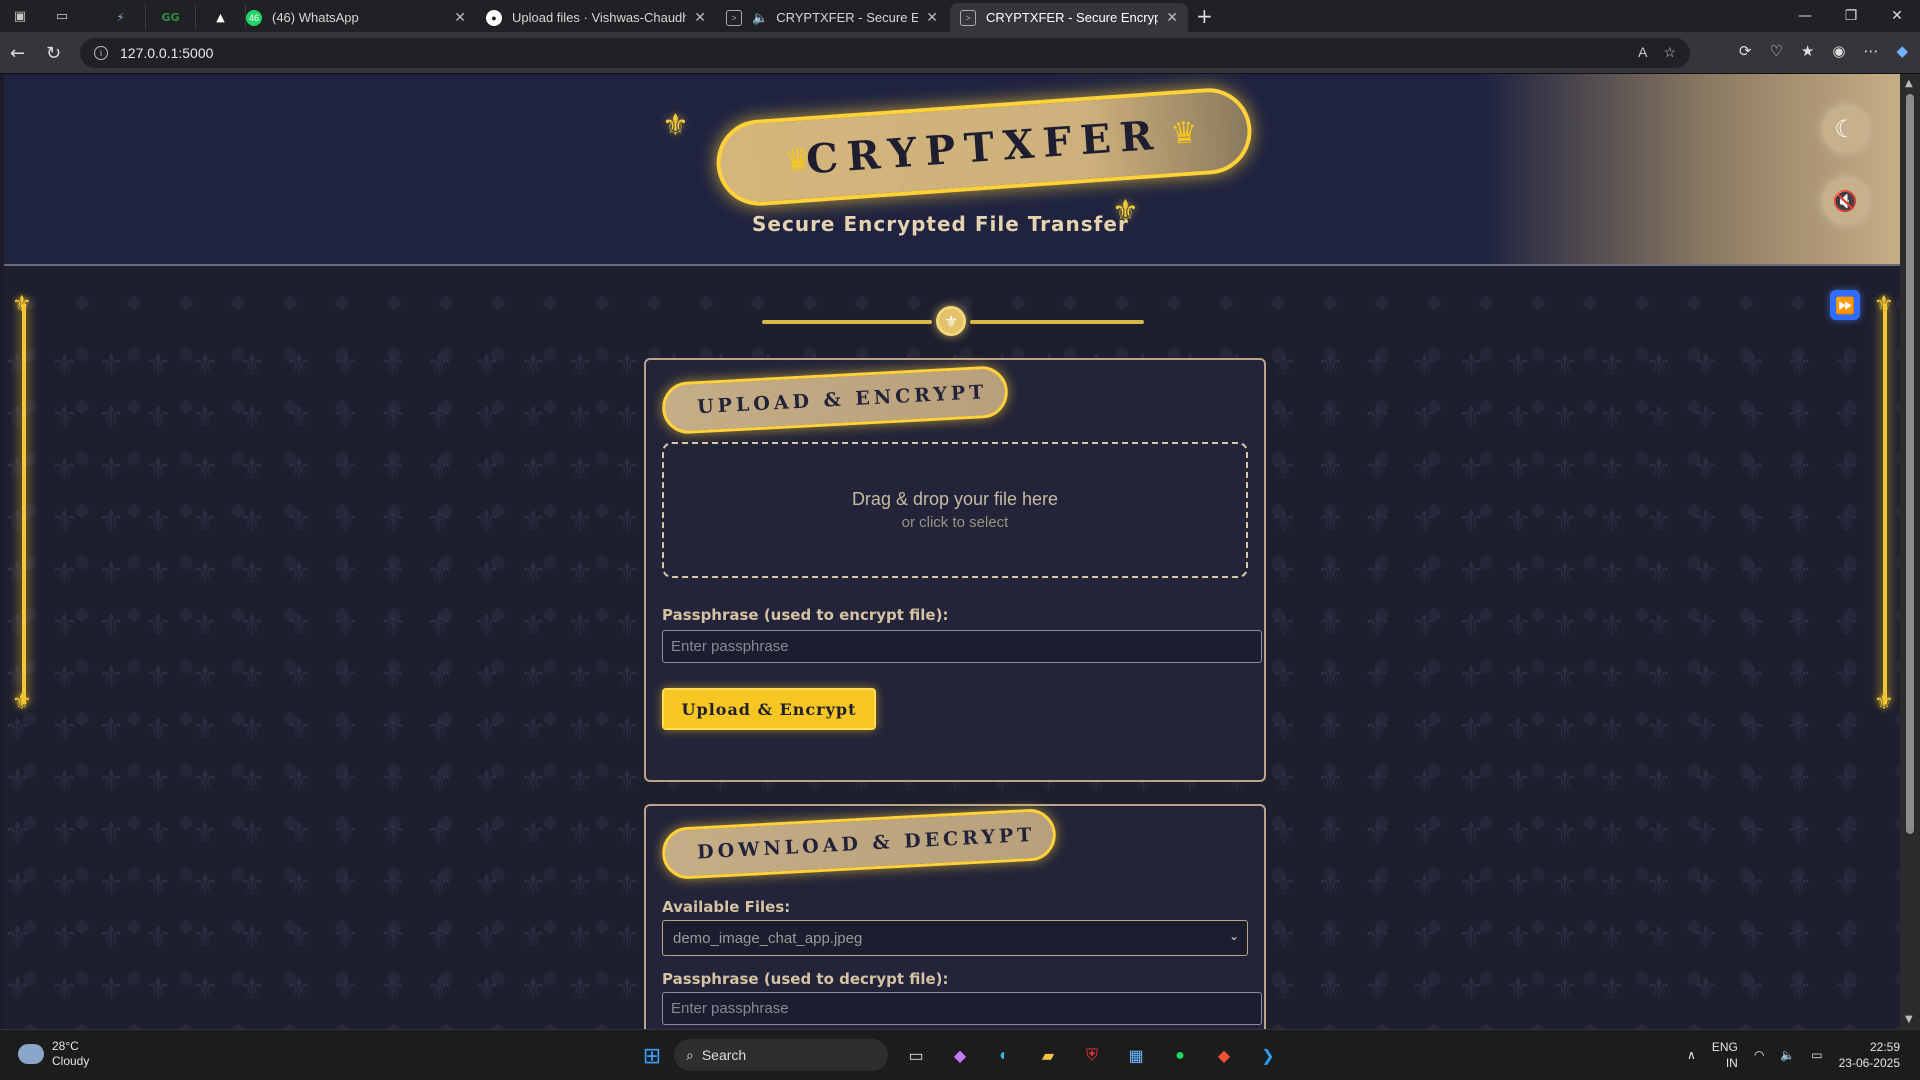 The image size is (1920, 1080). I want to click on volume-icon: 🔈, so click(1787, 1055).